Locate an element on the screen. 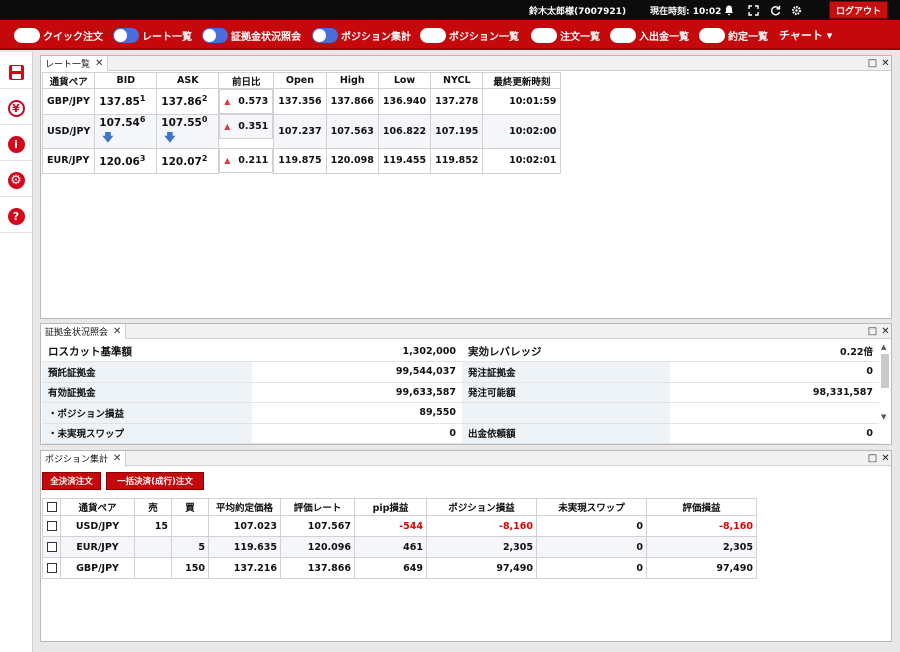  margin-label: 実効レバレッジ is located at coordinates (566, 351).